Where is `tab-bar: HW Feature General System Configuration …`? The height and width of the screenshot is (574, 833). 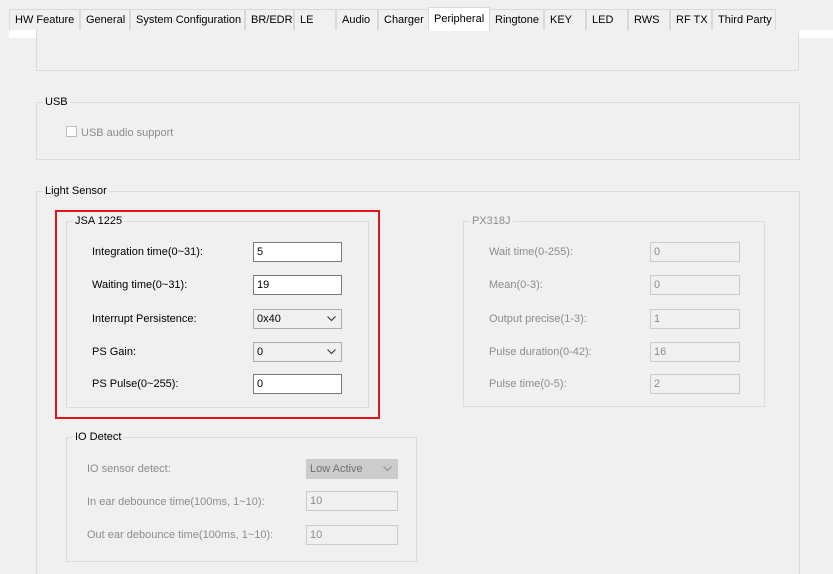 tab-bar: HW Feature General System Configuration … is located at coordinates (416, 15).